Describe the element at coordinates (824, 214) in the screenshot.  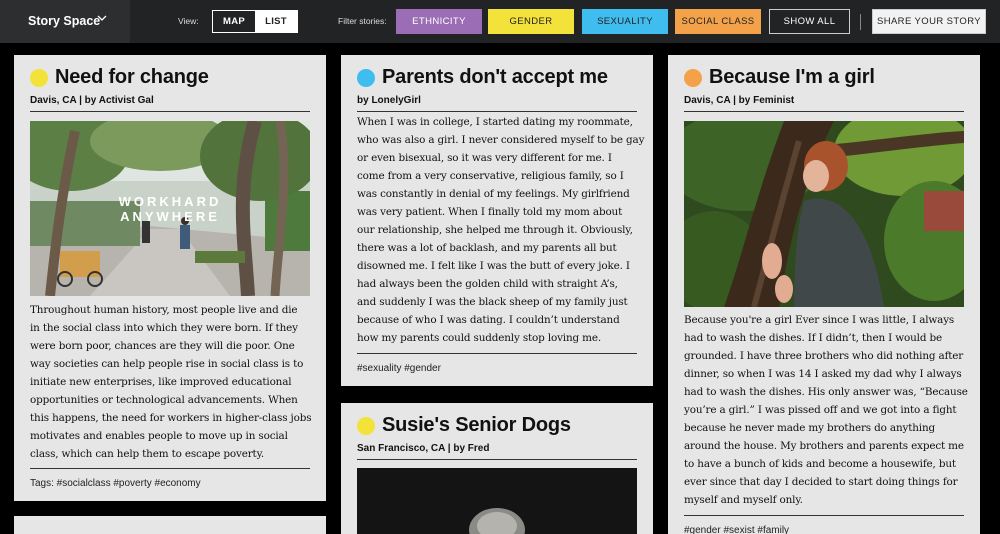
I see `story-photo-girl-tree` at that location.